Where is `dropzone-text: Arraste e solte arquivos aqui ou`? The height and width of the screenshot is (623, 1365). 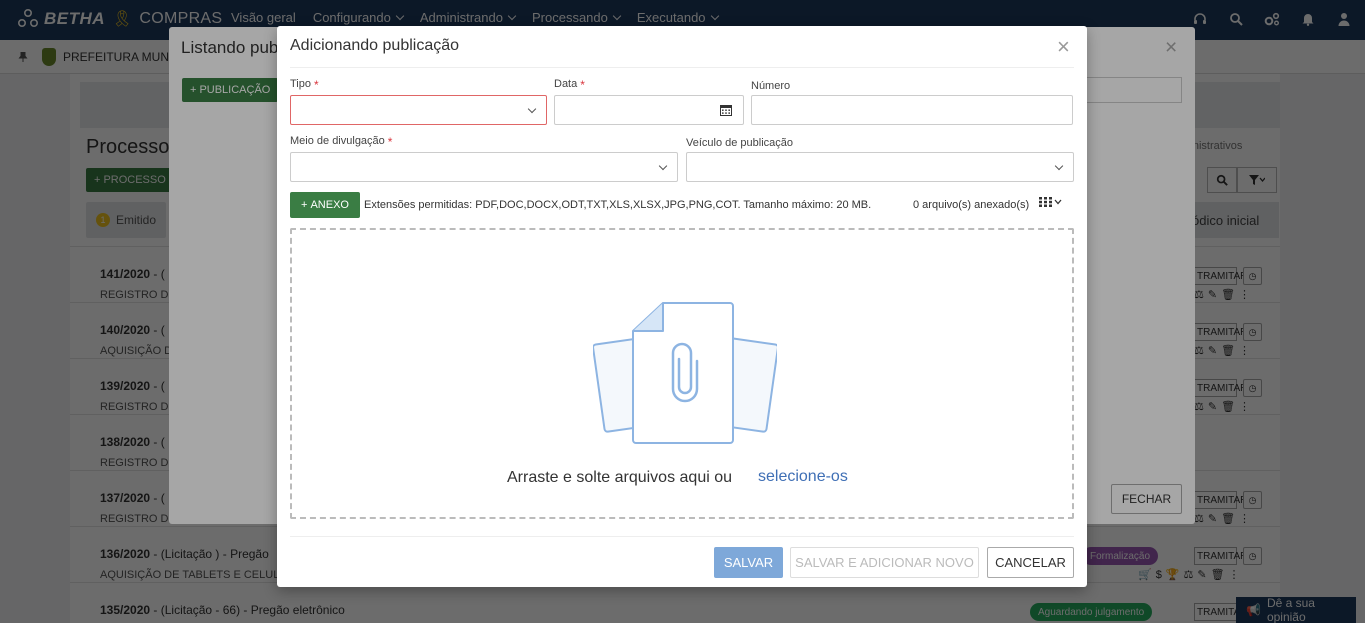 dropzone-text: Arraste e solte arquivos aqui ou is located at coordinates (620, 477).